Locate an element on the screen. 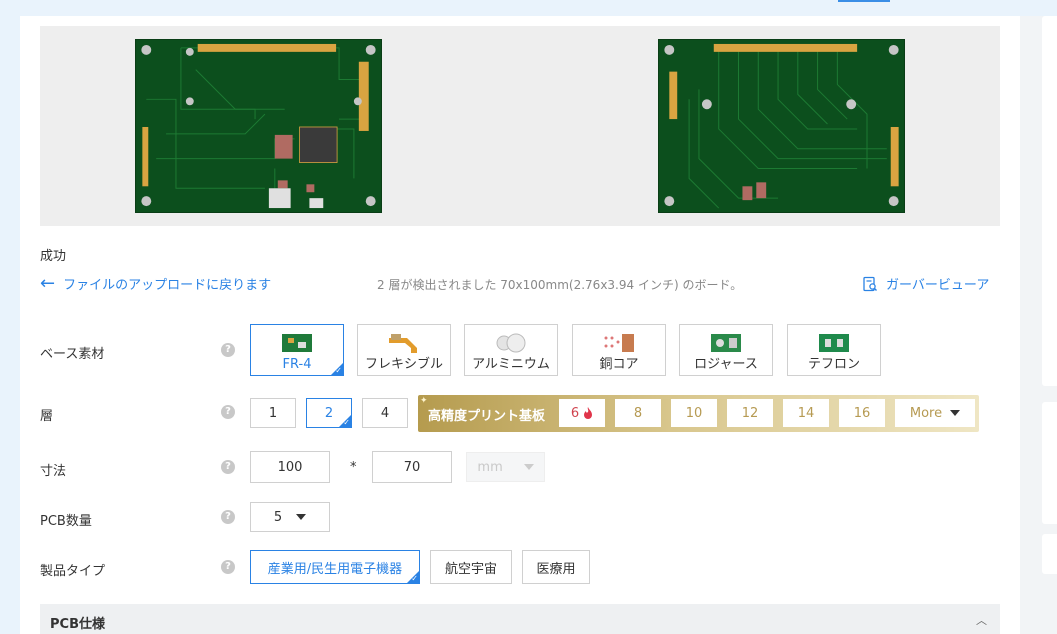 Image resolution: width=1057 pixels, height=634 pixels. material-option-label: ロジャース is located at coordinates (726, 364).